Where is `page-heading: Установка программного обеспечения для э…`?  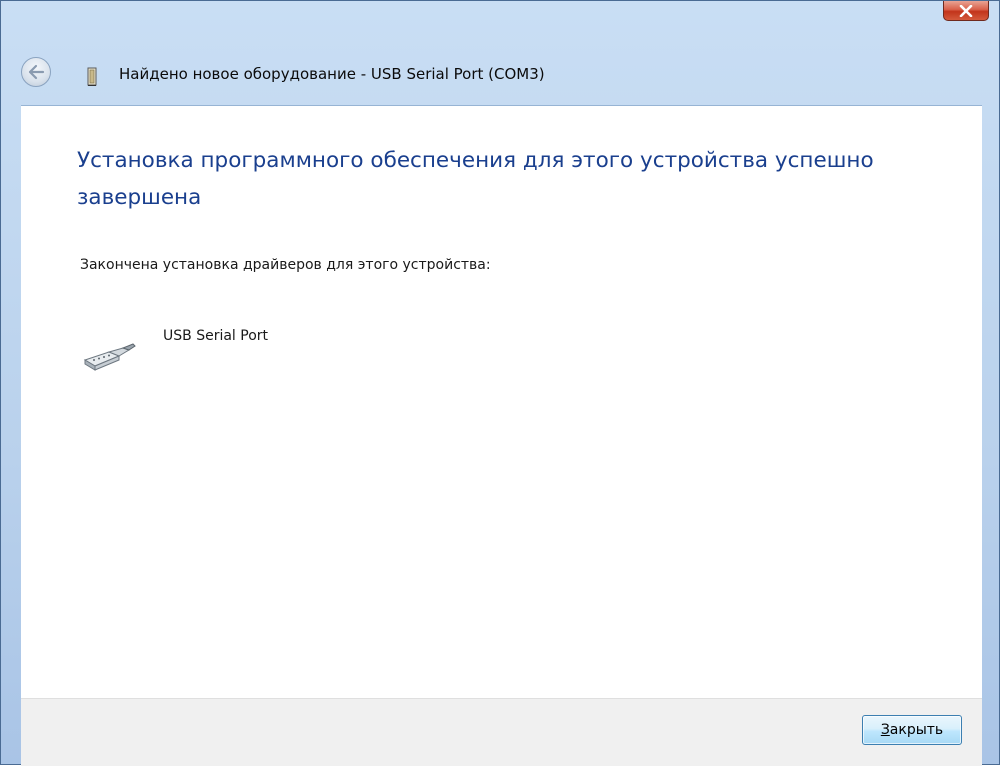 page-heading: Установка программного обеспечения для э… is located at coordinates (475, 179).